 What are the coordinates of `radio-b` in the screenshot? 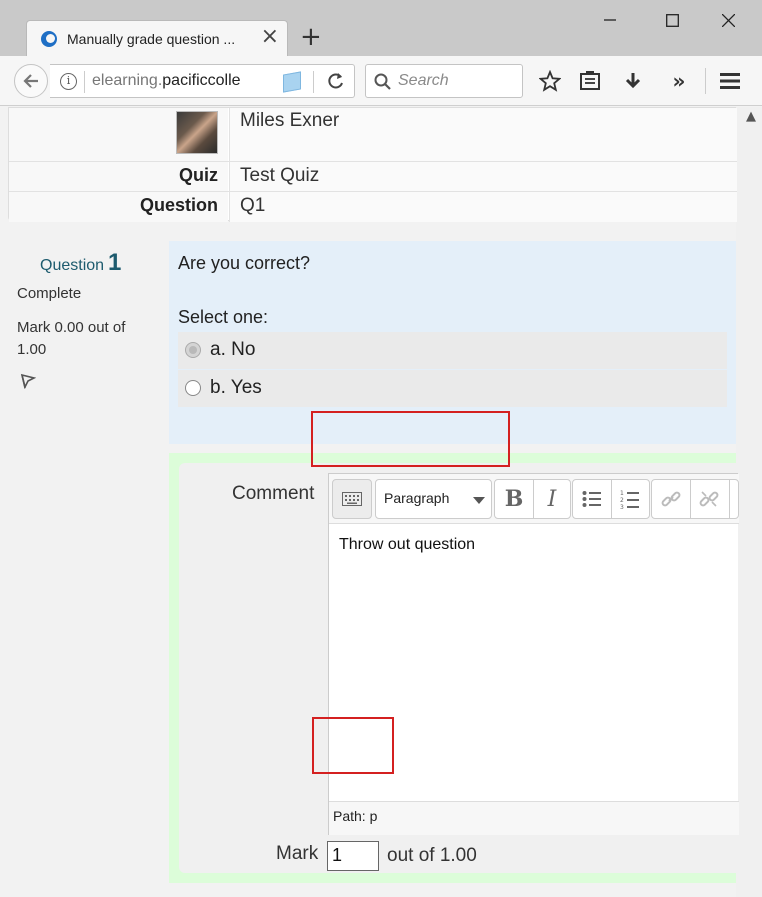 It's located at (193, 388).